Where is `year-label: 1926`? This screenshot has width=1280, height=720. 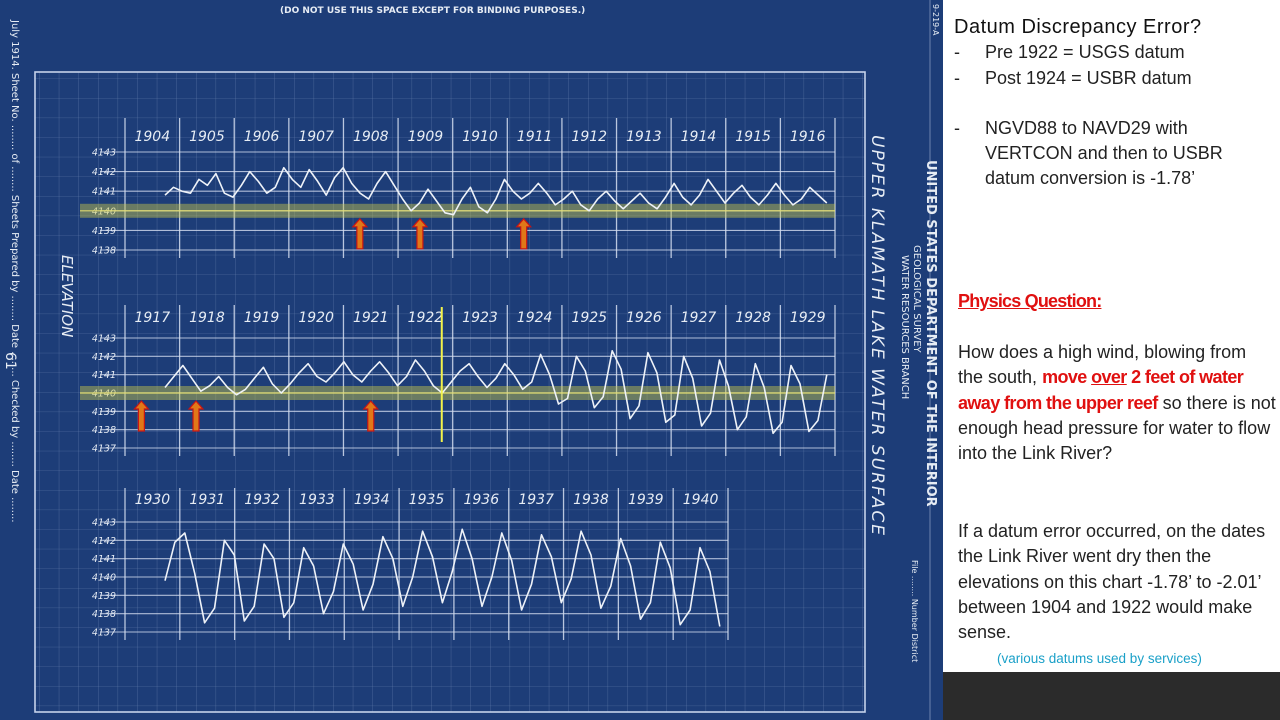 year-label: 1926 is located at coordinates (644, 318).